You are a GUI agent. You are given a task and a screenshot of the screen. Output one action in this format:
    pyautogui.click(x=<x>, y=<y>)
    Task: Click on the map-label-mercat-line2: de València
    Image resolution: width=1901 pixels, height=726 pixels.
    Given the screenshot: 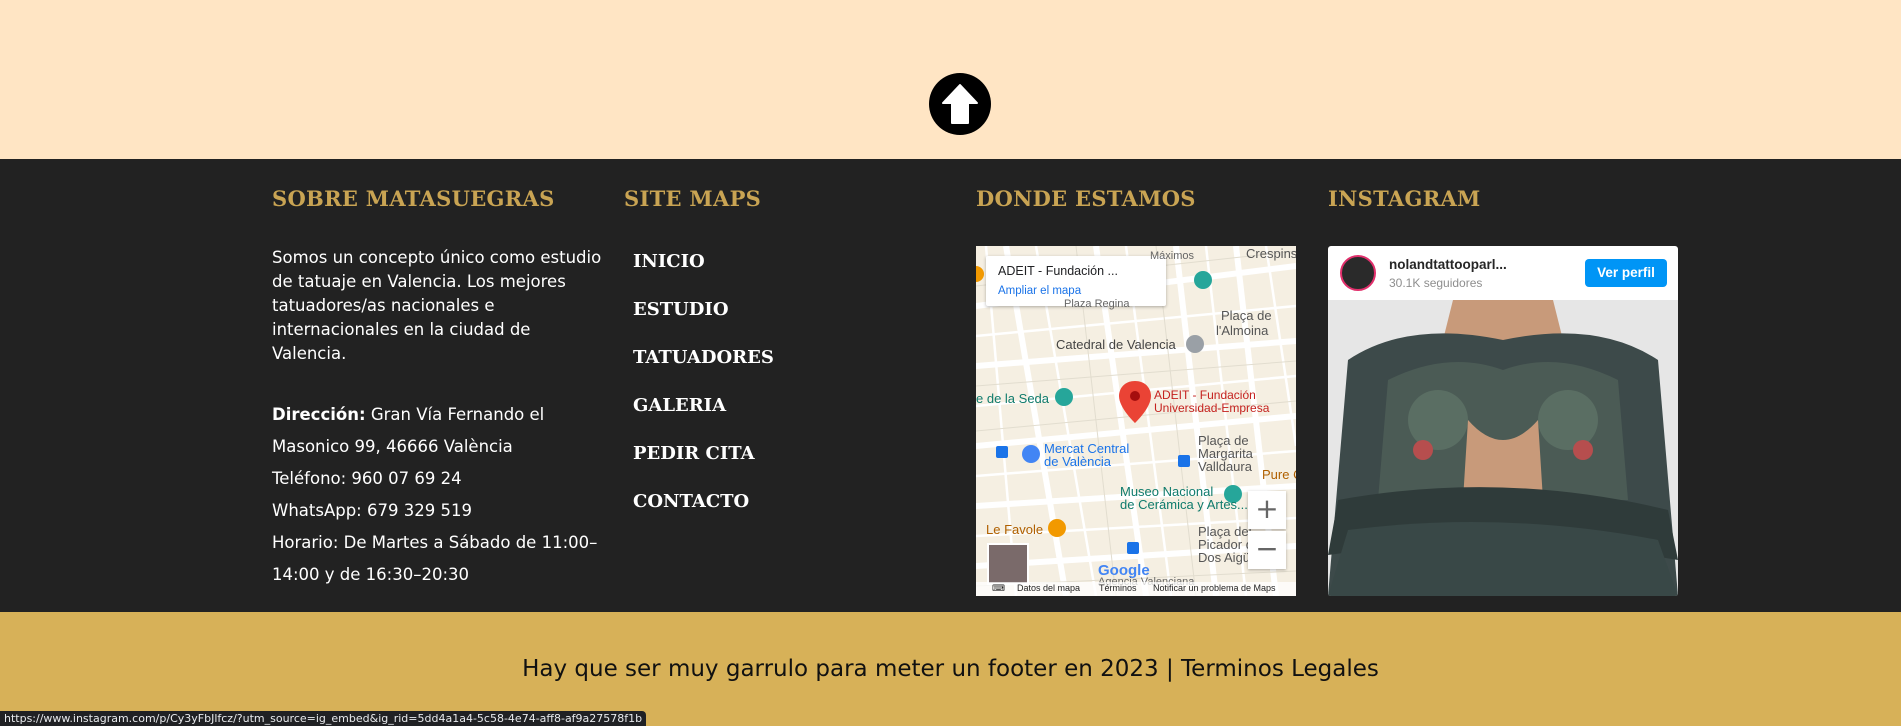 What is the action you would take?
    pyautogui.click(x=1077, y=461)
    